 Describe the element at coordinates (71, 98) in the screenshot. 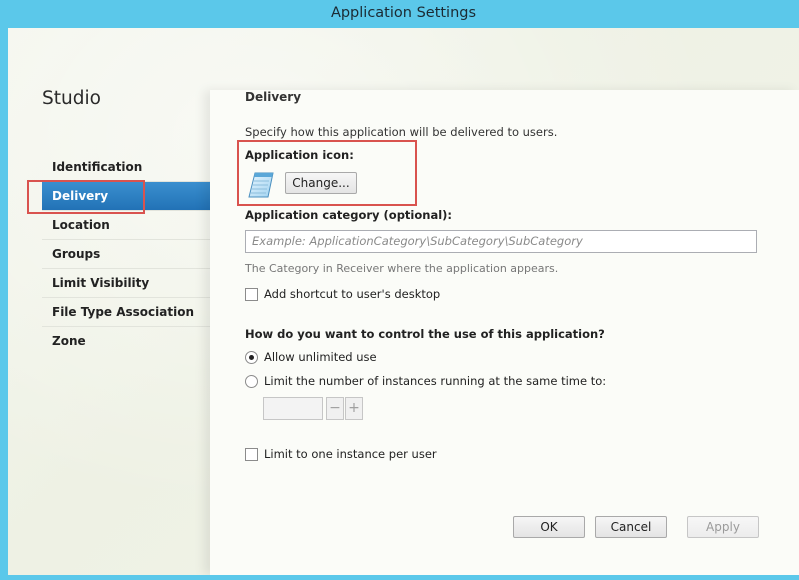

I see `studio-title: Studio` at that location.